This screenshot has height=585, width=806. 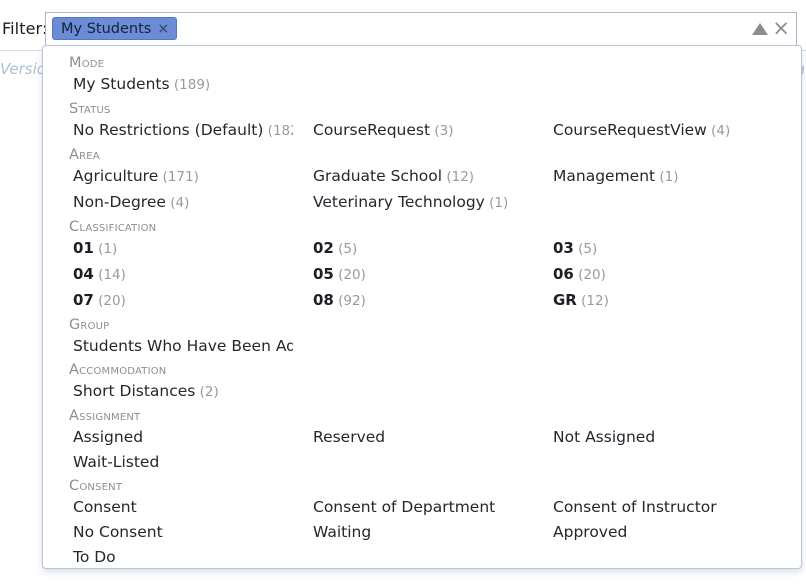 I want to click on filter-option-label: 03, so click(x=563, y=248).